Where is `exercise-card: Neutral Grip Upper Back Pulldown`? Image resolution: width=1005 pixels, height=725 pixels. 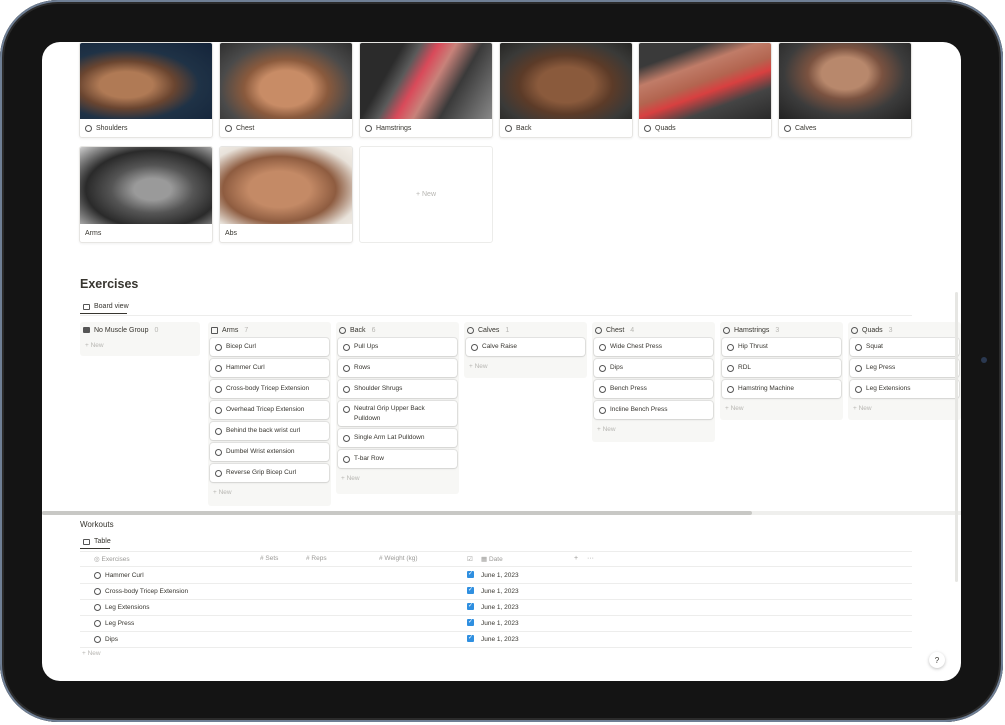 exercise-card: Neutral Grip Upper Back Pulldown is located at coordinates (397, 413).